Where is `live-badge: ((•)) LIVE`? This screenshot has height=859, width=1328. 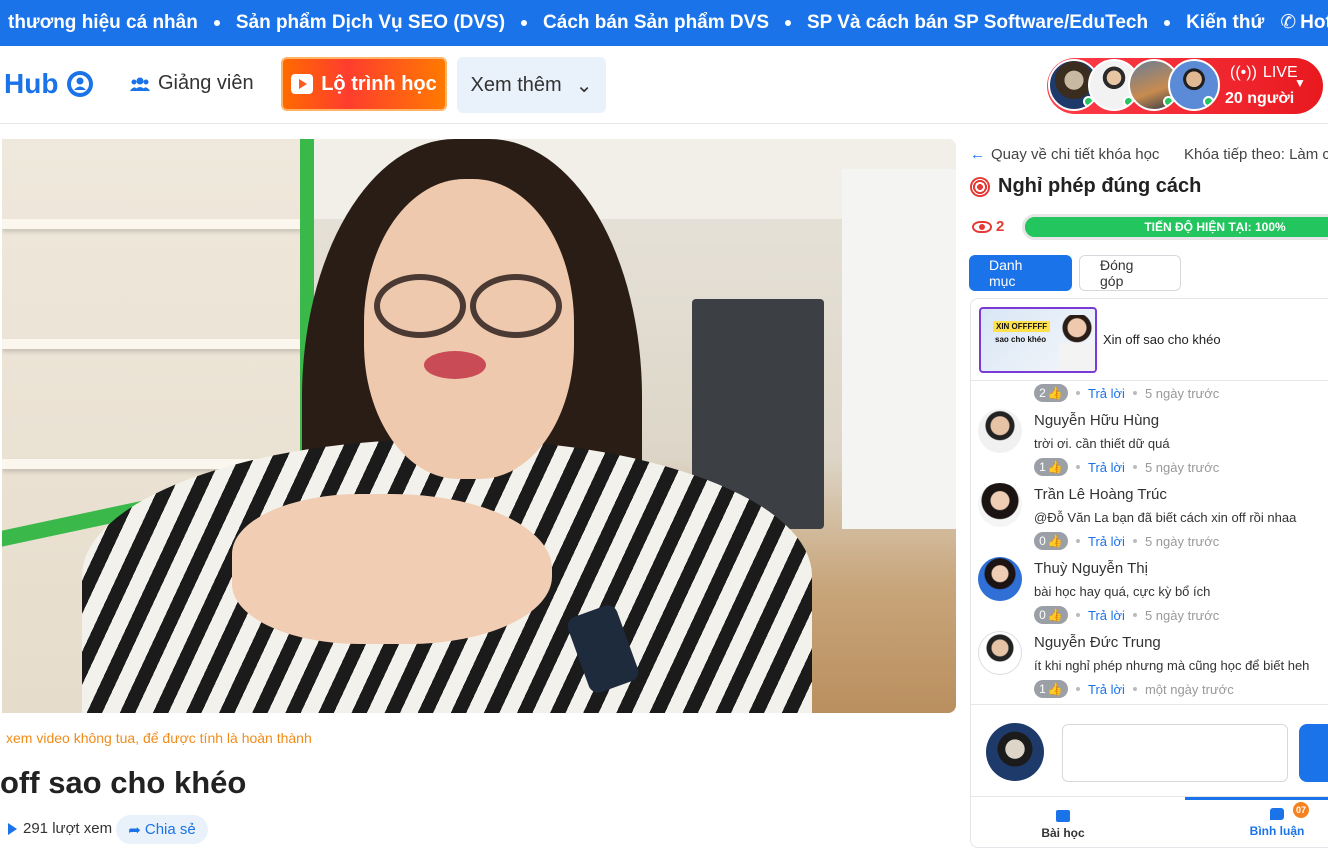 live-badge: ((•)) LIVE is located at coordinates (1264, 73).